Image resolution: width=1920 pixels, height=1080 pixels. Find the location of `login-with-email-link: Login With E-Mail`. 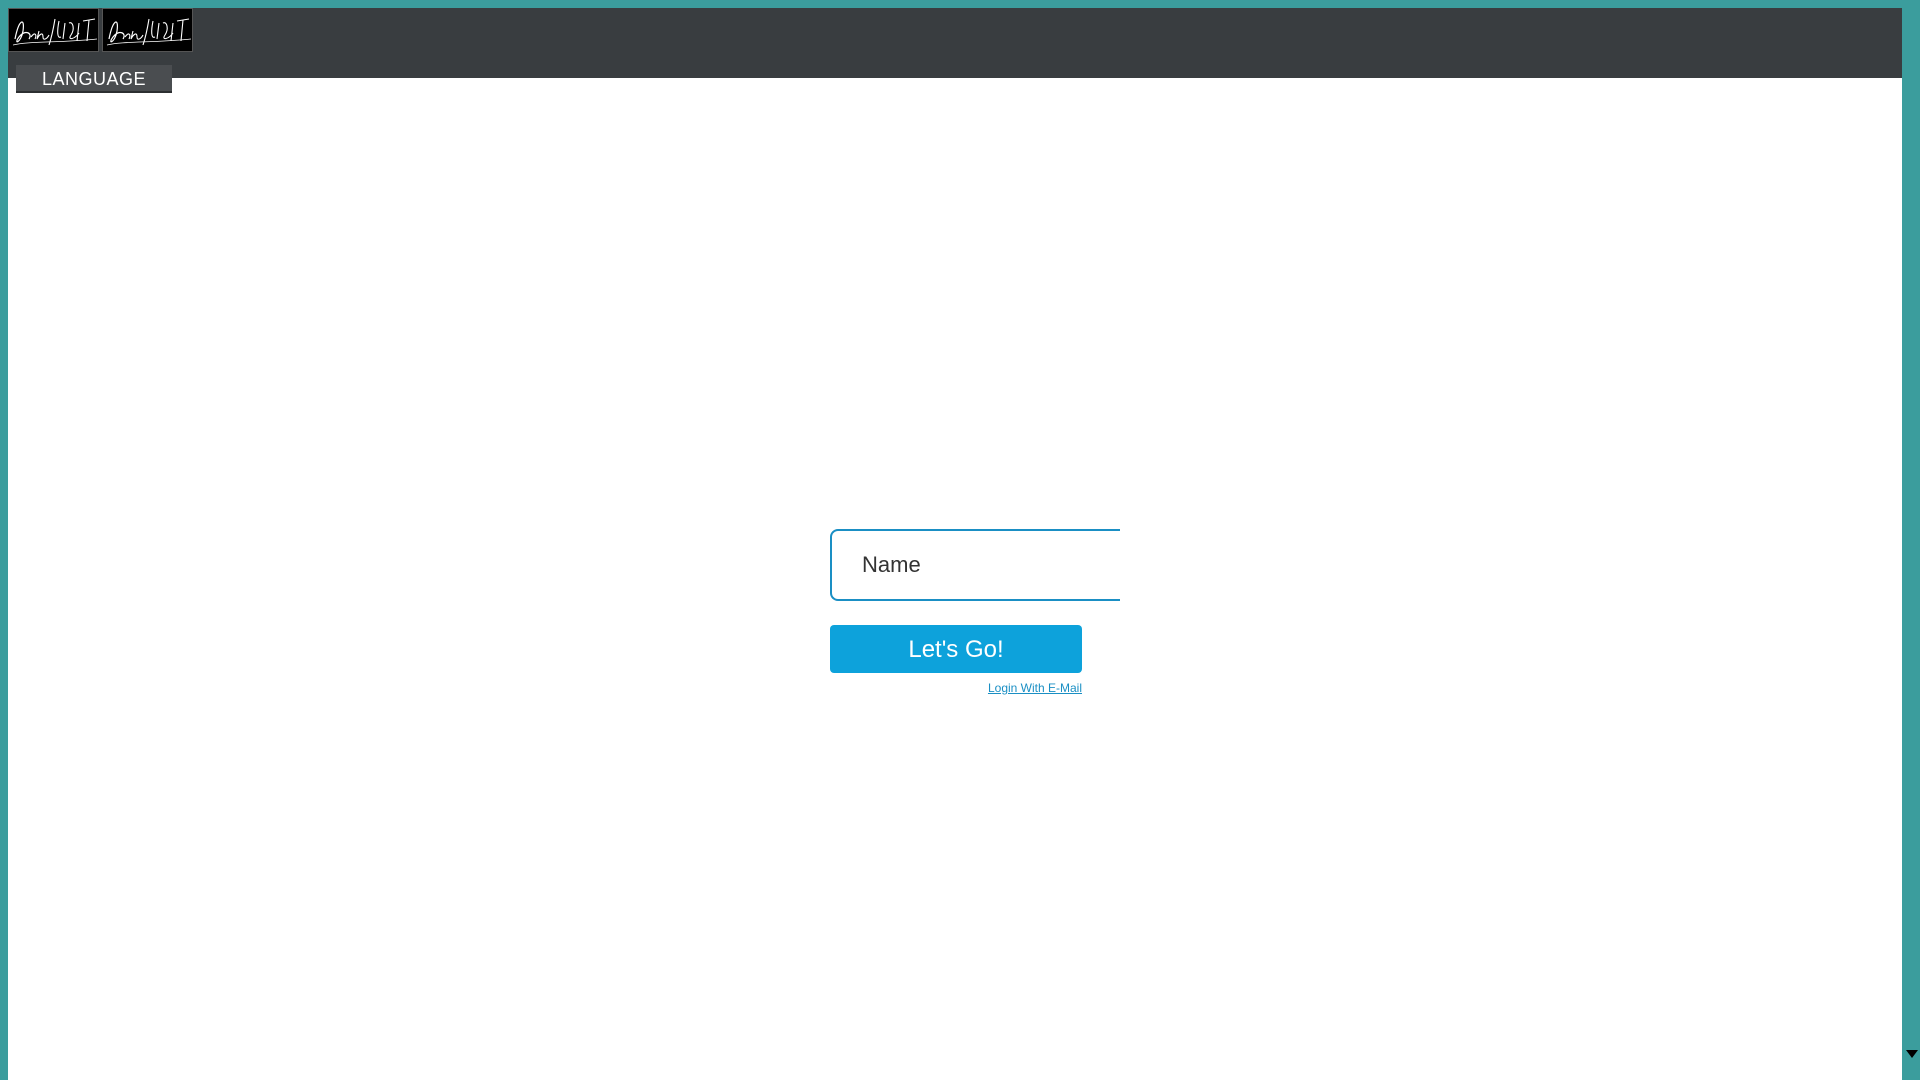

login-with-email-link: Login With E-Mail is located at coordinates (956, 688).